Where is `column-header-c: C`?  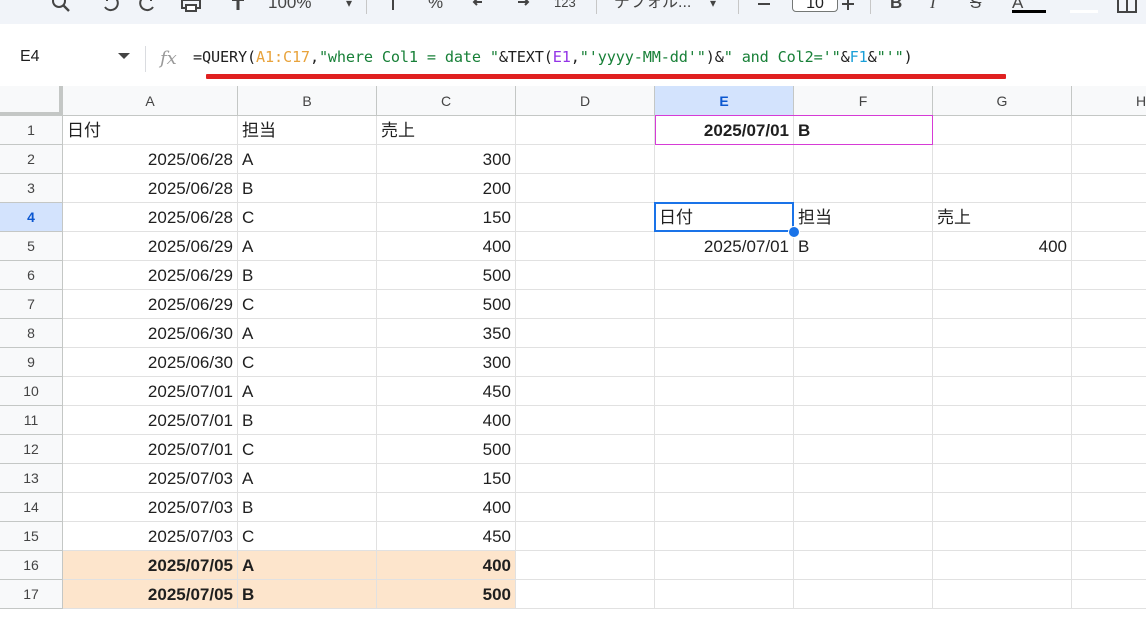
column-header-c: C is located at coordinates (446, 101).